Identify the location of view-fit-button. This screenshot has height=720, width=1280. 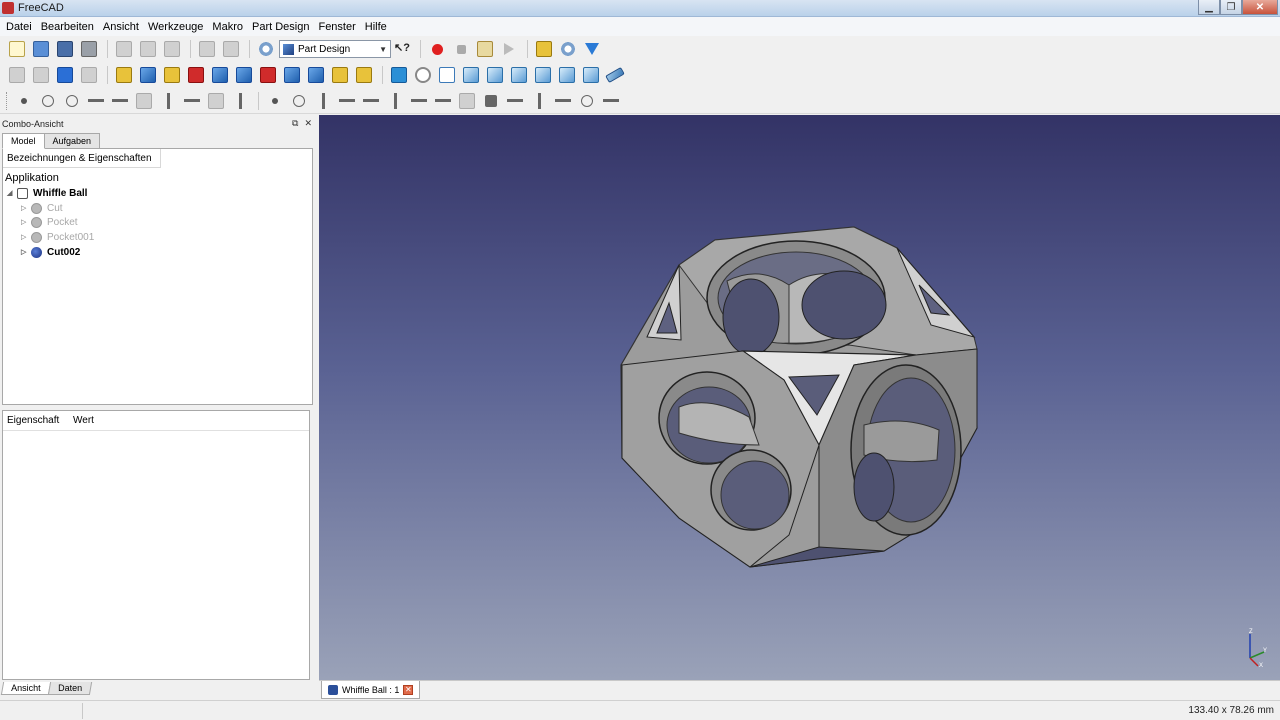
(399, 75).